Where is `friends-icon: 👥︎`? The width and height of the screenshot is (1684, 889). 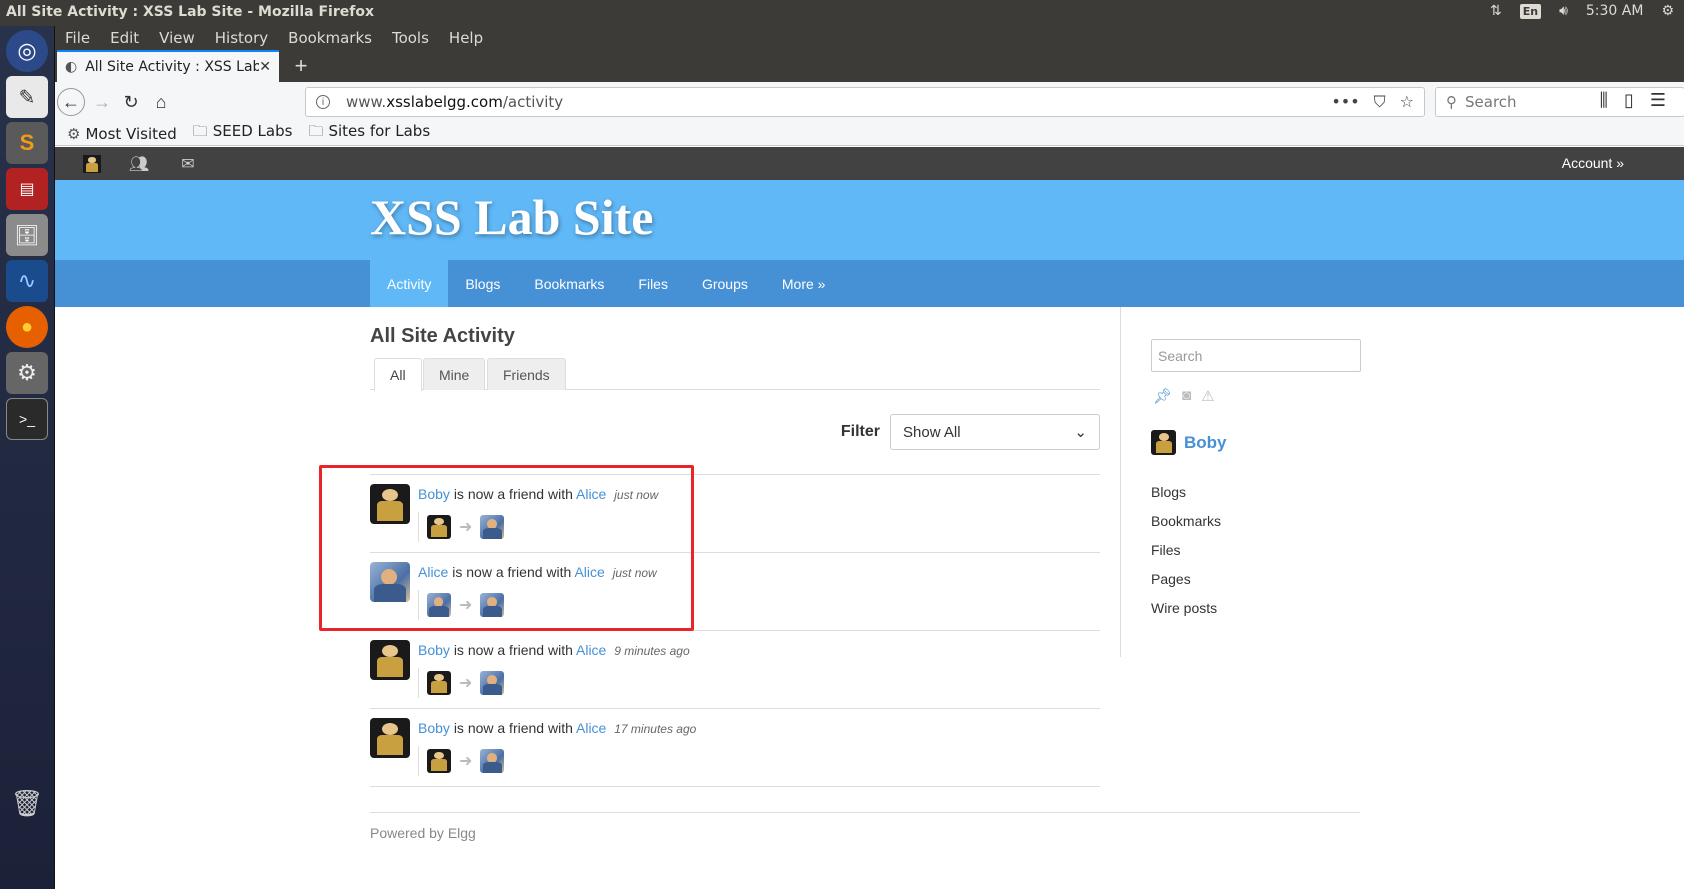 friends-icon: 👥︎ is located at coordinates (139, 164).